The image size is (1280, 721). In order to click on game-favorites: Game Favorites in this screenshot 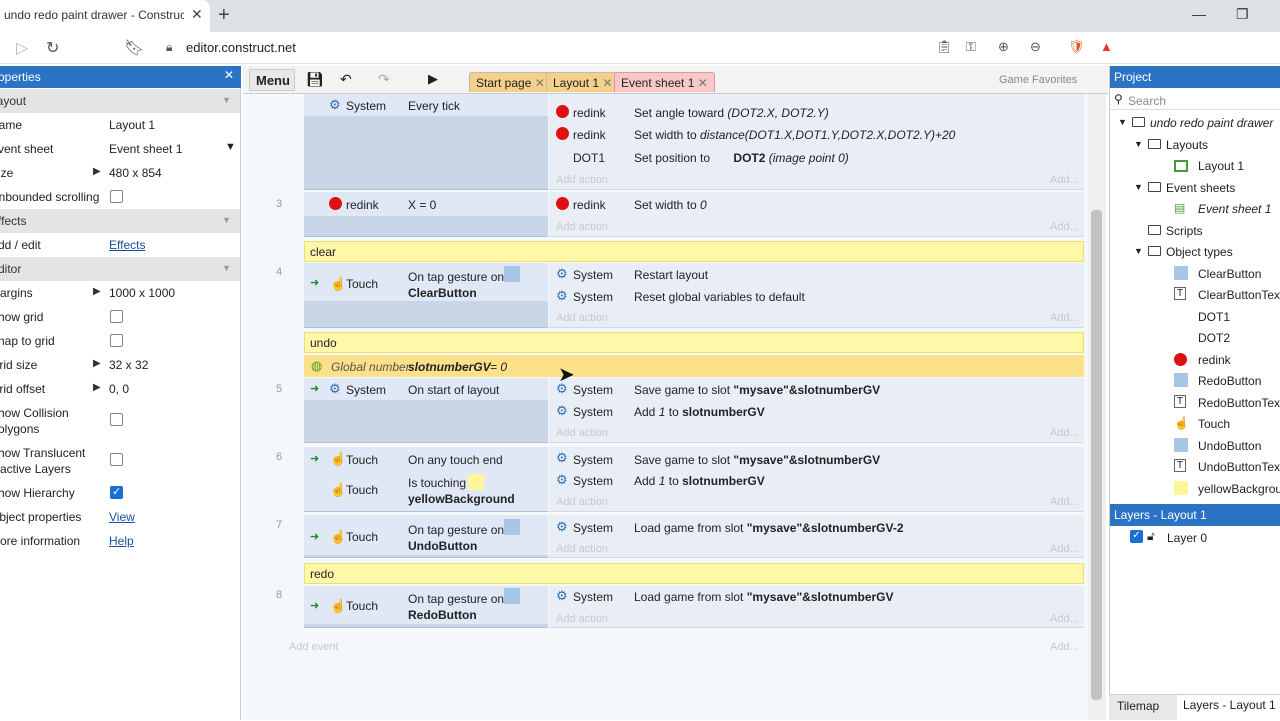, I will do `click(1038, 80)`.